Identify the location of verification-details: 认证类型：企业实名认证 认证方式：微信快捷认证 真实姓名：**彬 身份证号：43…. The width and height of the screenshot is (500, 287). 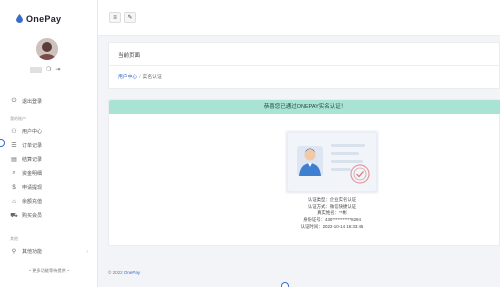
(332, 214).